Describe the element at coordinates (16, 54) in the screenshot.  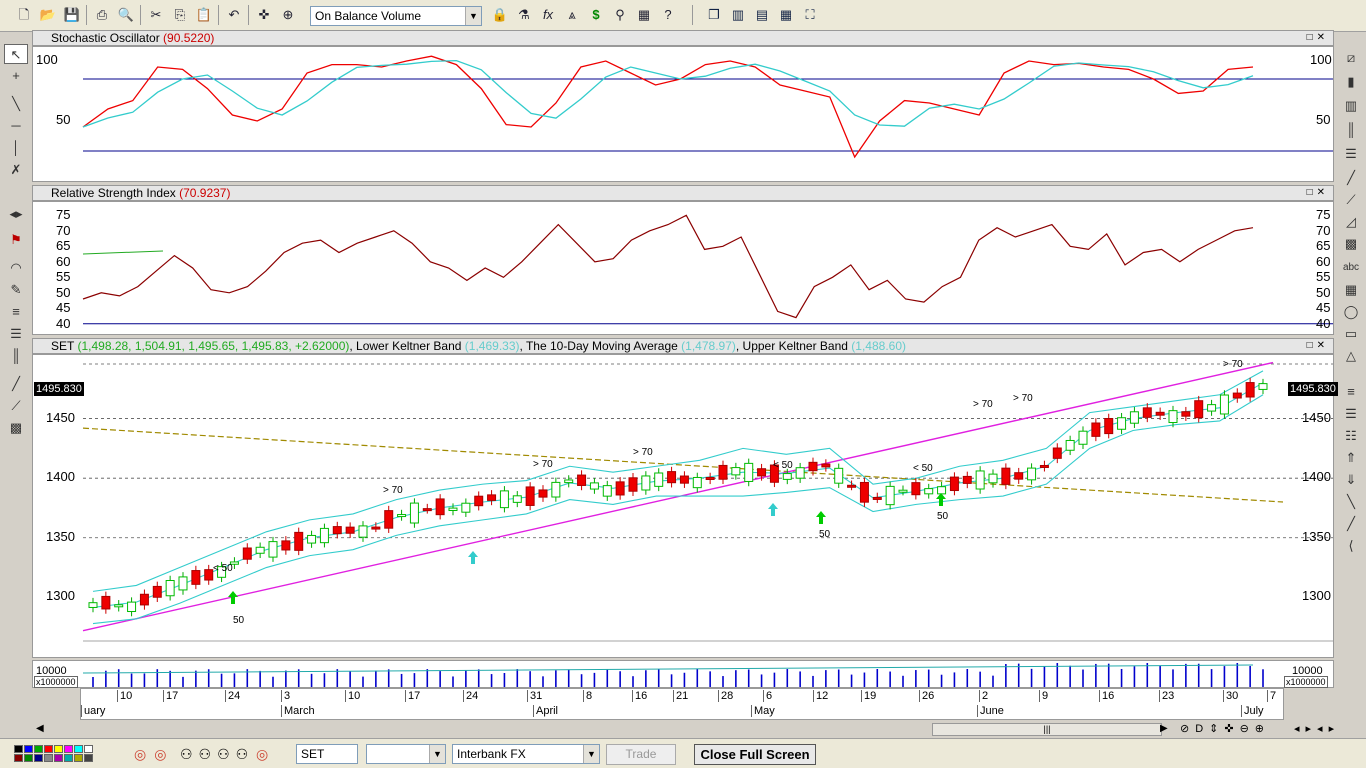
I see `pointer-icon: ↖` at that location.